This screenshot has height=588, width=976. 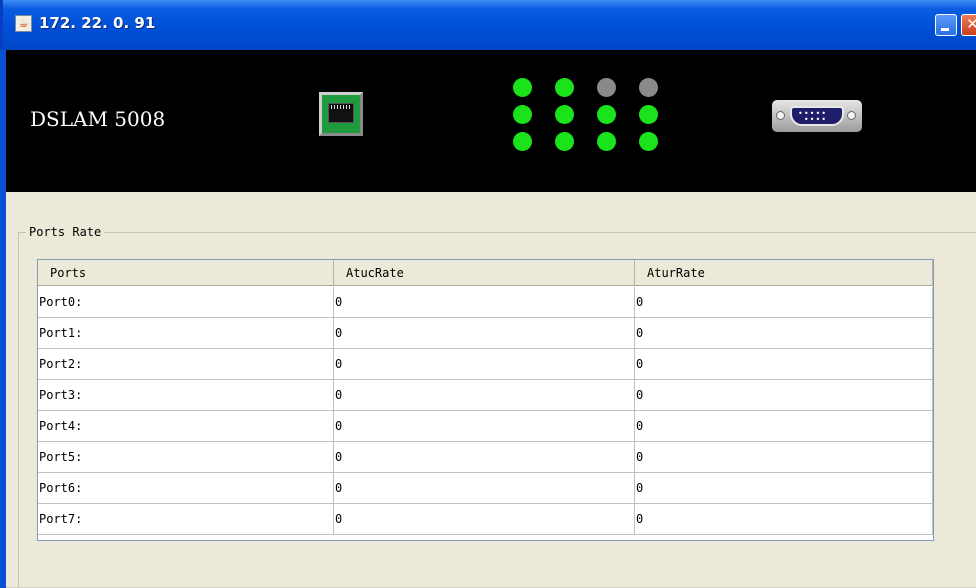 I want to click on port-cell: Port2:, so click(x=186, y=364).